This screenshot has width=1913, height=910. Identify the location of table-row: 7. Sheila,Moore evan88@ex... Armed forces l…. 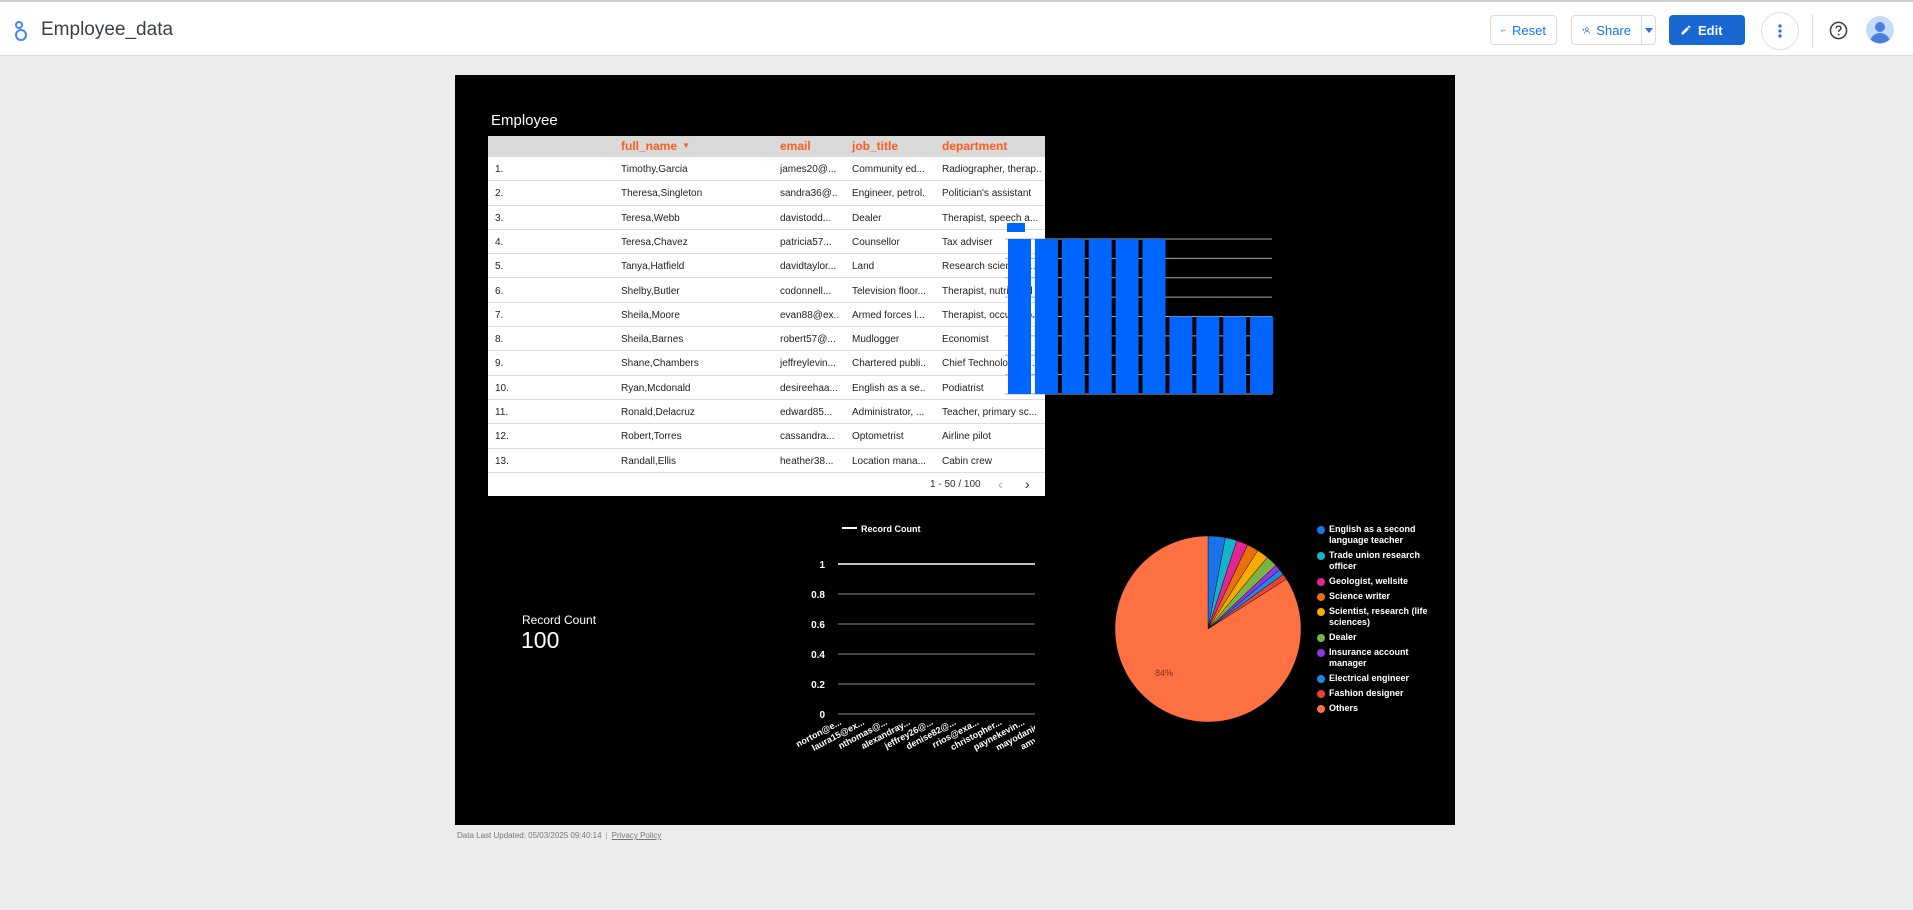
(766, 315).